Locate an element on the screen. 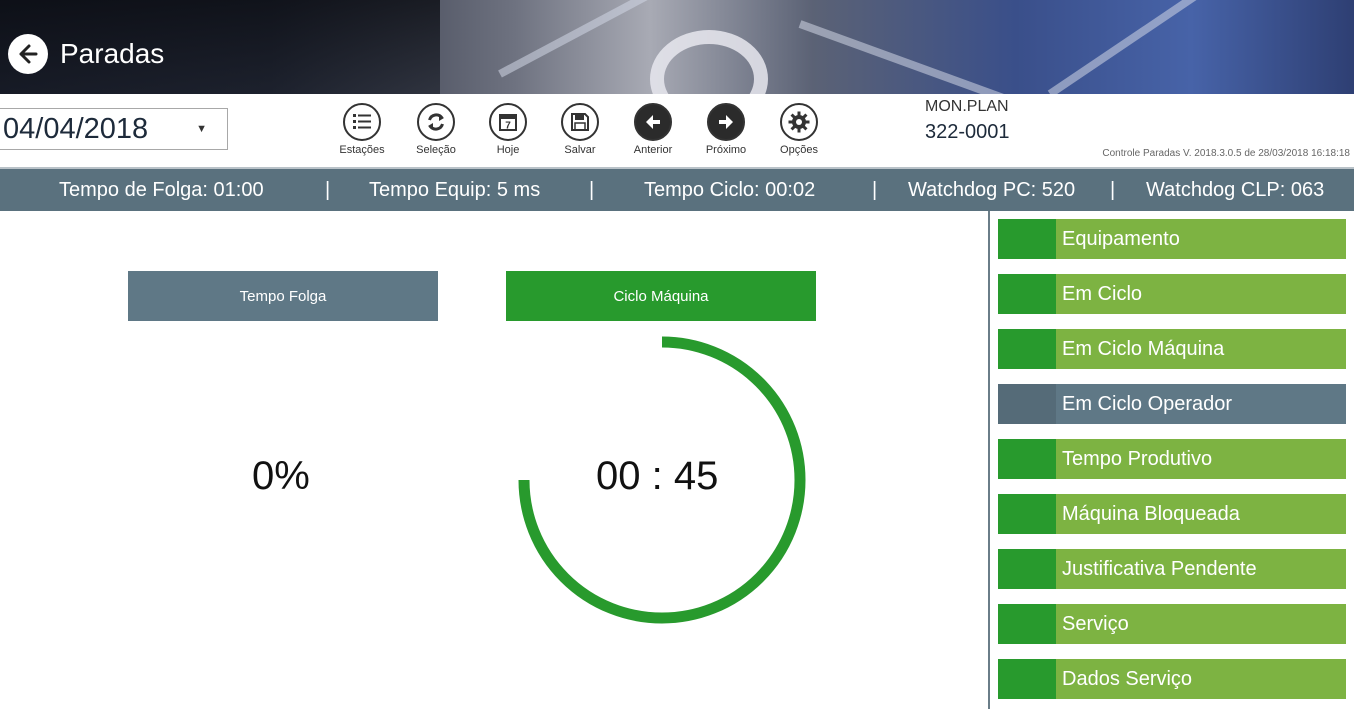 The image size is (1354, 709). arrow-right-icon is located at coordinates (726, 122).